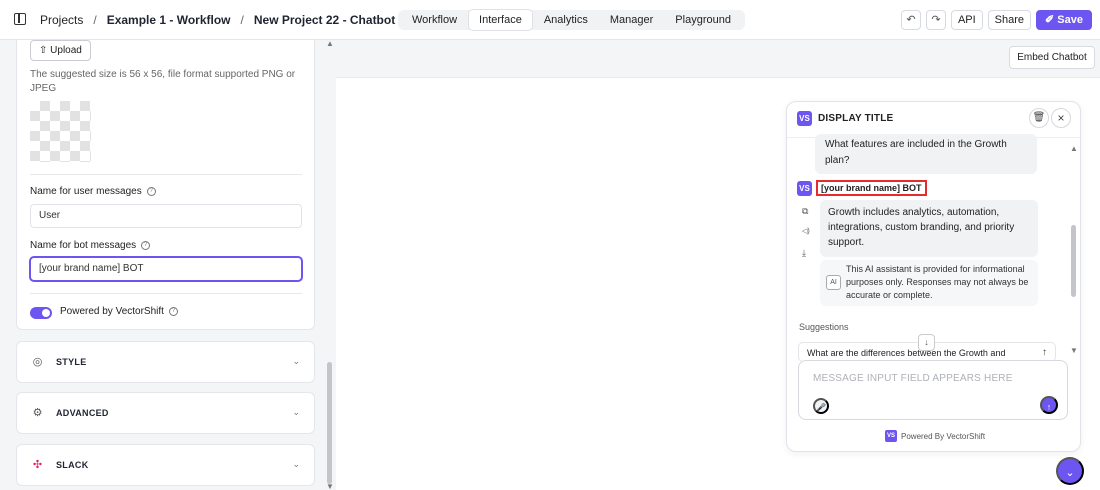 This screenshot has height=490, width=1100. What do you see at coordinates (935, 20) in the screenshot?
I see `redo-button: ↷` at bounding box center [935, 20].